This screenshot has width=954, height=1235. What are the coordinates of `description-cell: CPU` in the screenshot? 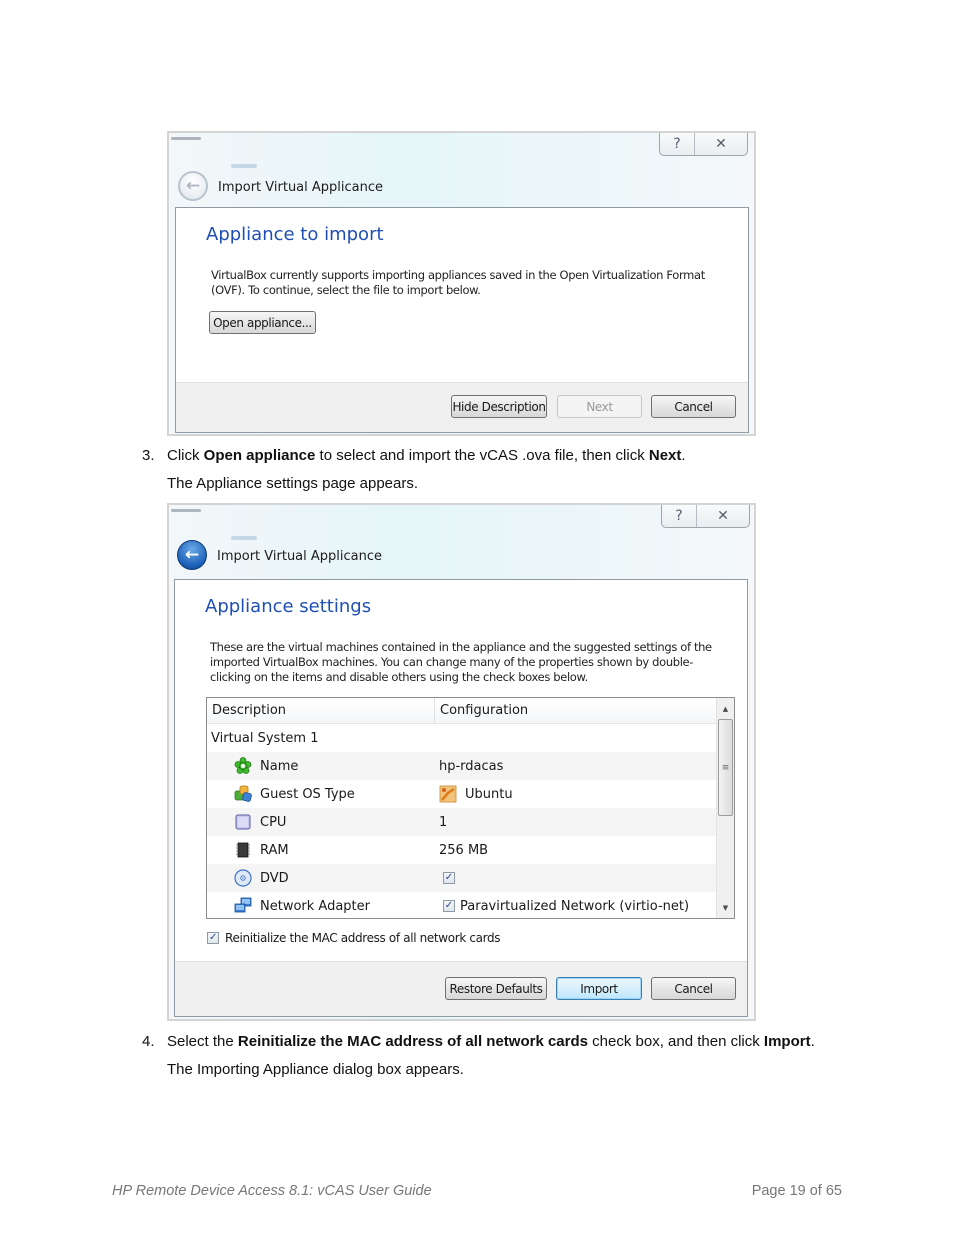 It's located at (323, 822).